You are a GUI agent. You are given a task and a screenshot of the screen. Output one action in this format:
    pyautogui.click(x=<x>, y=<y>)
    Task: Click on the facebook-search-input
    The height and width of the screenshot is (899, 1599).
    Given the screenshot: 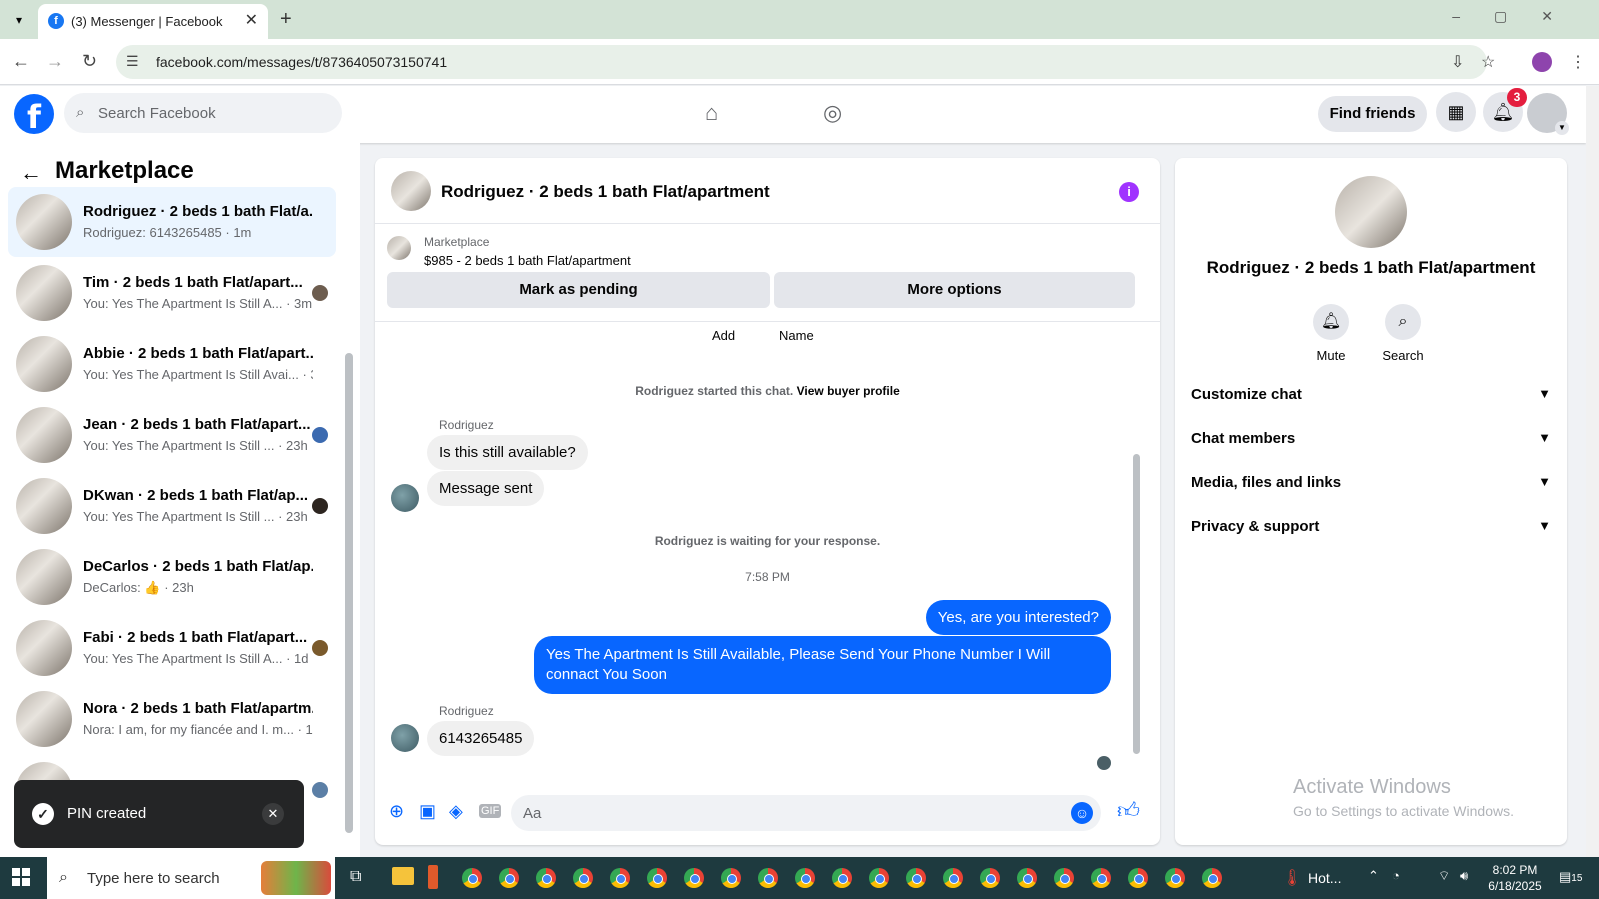 What is the action you would take?
    pyautogui.click(x=216, y=113)
    